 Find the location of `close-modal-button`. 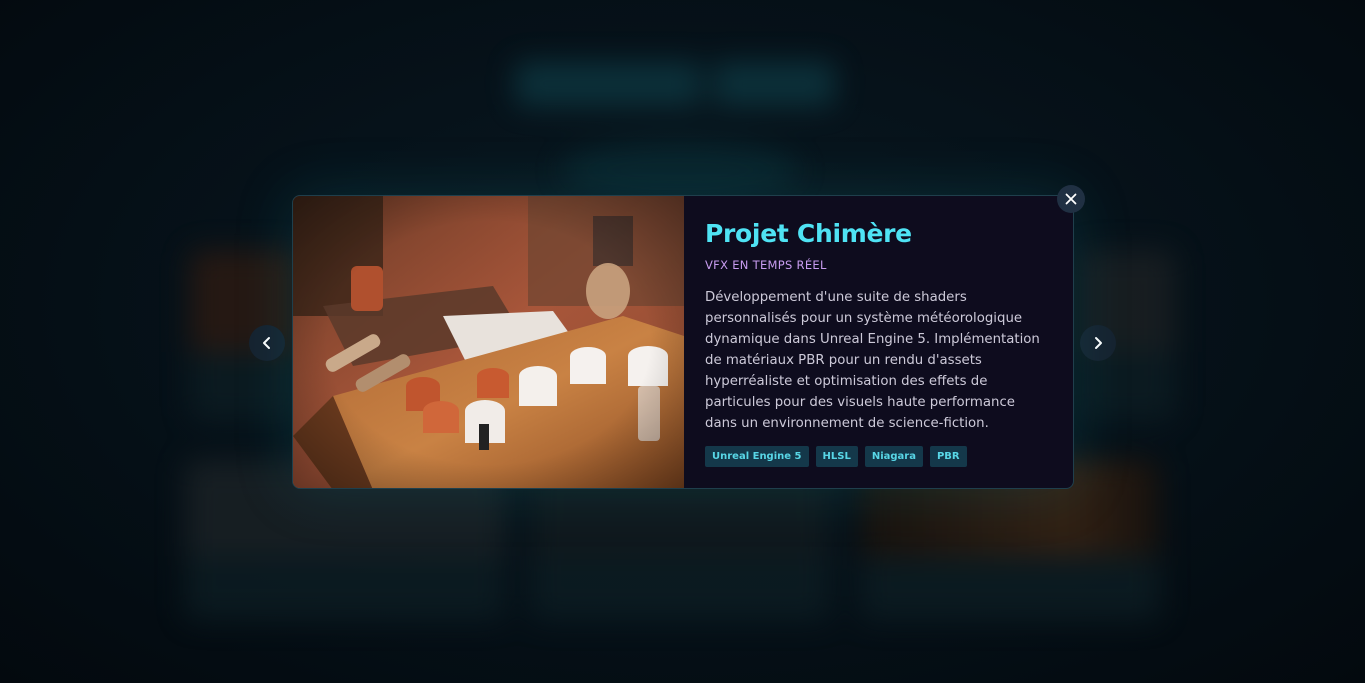

close-modal-button is located at coordinates (1071, 199).